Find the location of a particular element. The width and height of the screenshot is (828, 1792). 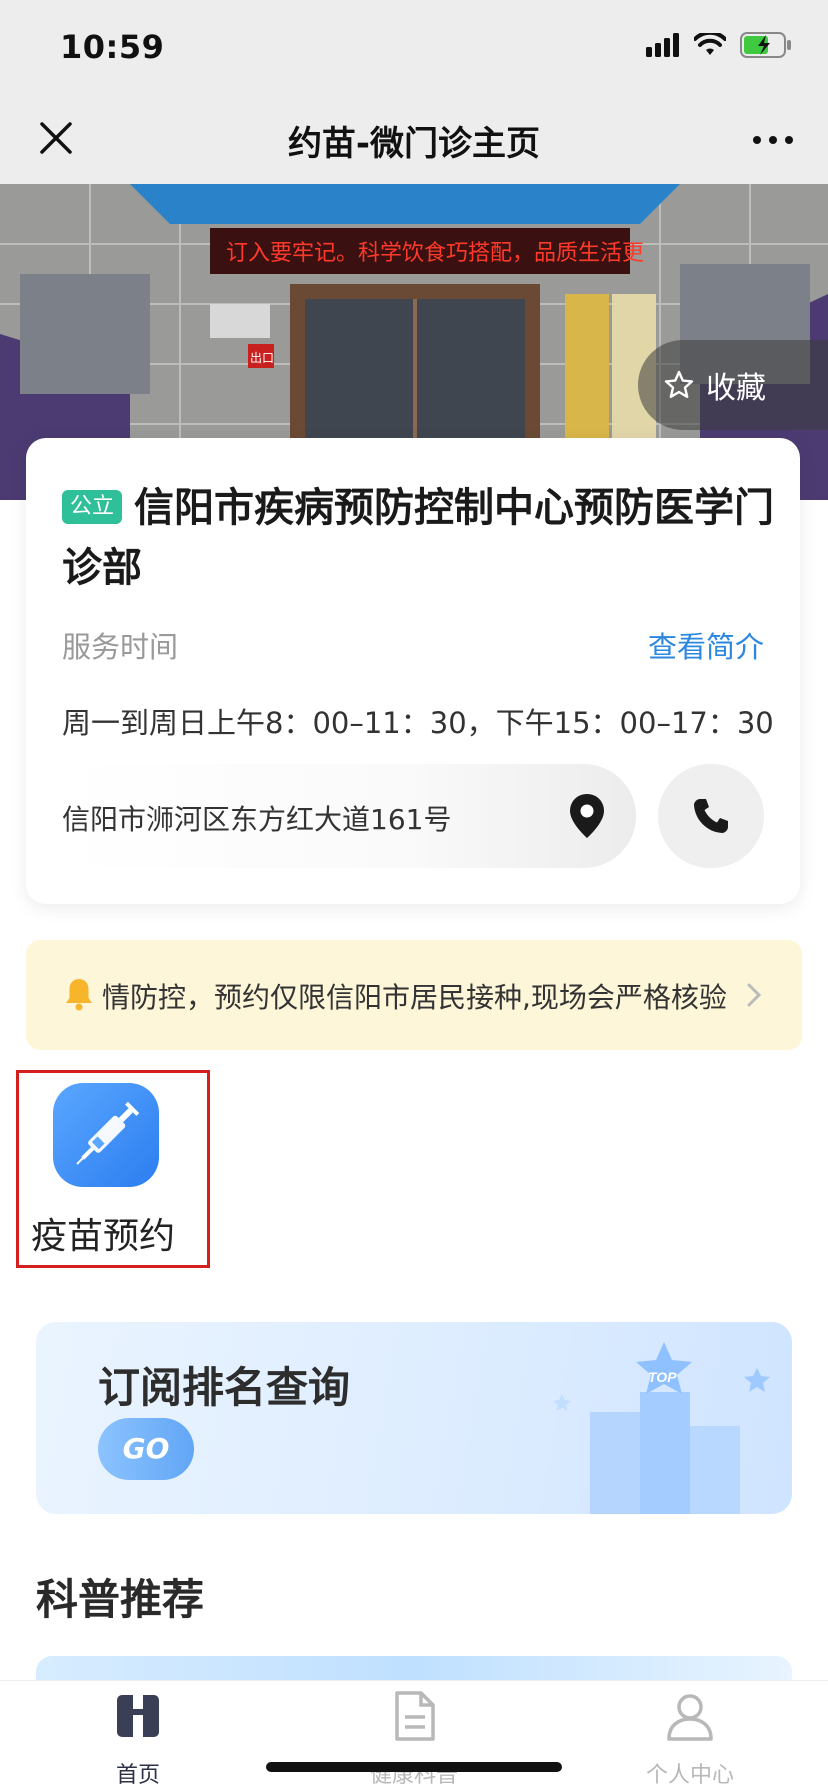

address-pill: 信阳市浉河区东方红大道161号 is located at coordinates (349, 816).